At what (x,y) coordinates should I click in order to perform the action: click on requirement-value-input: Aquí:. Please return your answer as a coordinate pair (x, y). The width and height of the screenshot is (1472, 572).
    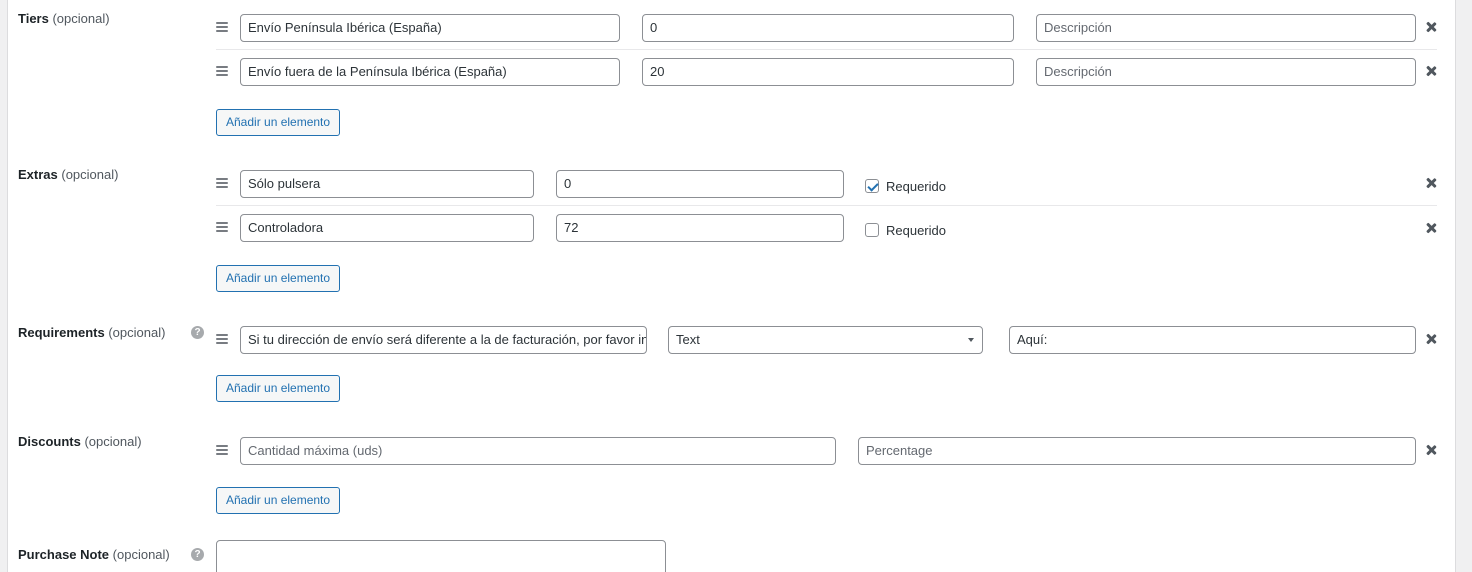
    Looking at the image, I should click on (1212, 340).